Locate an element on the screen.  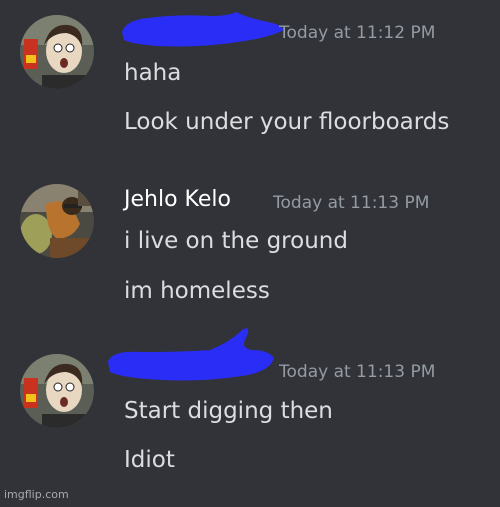
message-text: im homeless is located at coordinates (197, 291).